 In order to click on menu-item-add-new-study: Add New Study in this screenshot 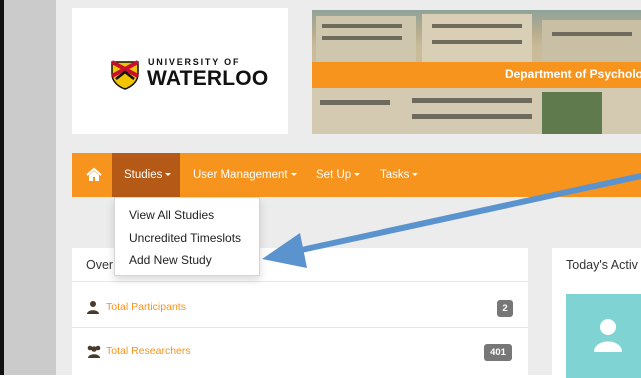, I will do `click(170, 260)`.